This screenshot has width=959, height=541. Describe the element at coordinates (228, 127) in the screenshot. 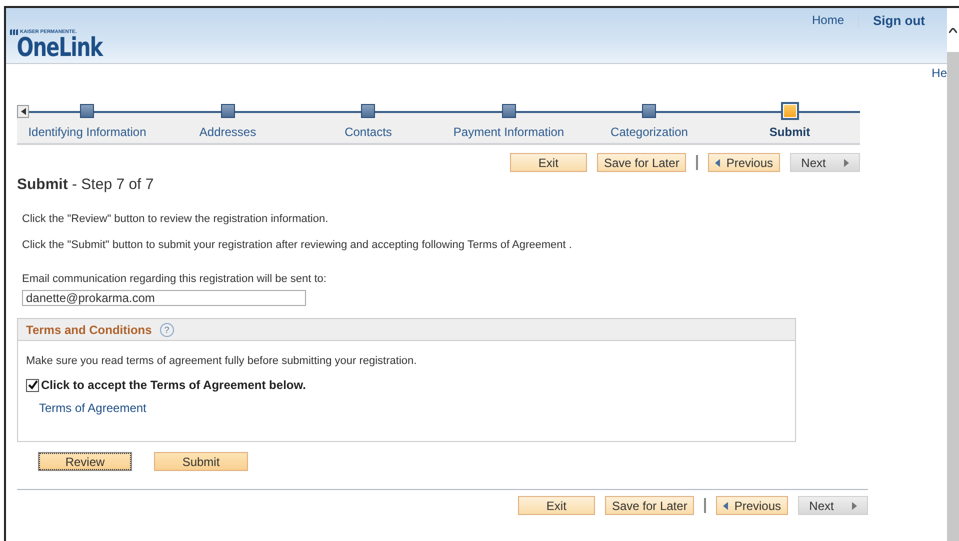

I see `step-label: Addresses` at that location.